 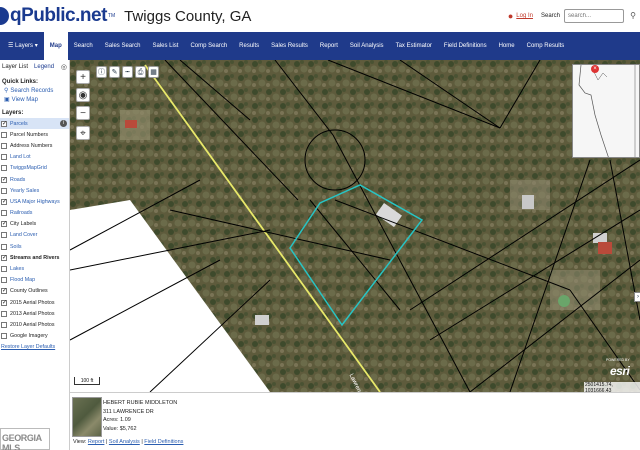 What do you see at coordinates (140, 403) in the screenshot?
I see `owner-name: HEBERT RUBIE MIDDLETON` at bounding box center [140, 403].